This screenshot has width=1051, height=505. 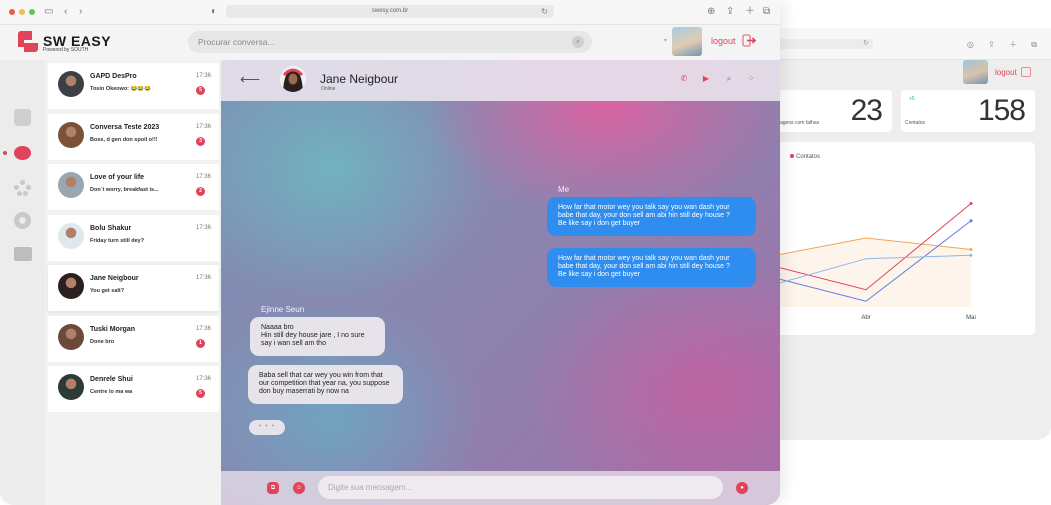 What do you see at coordinates (328, 89) in the screenshot?
I see `contact-status: Online` at bounding box center [328, 89].